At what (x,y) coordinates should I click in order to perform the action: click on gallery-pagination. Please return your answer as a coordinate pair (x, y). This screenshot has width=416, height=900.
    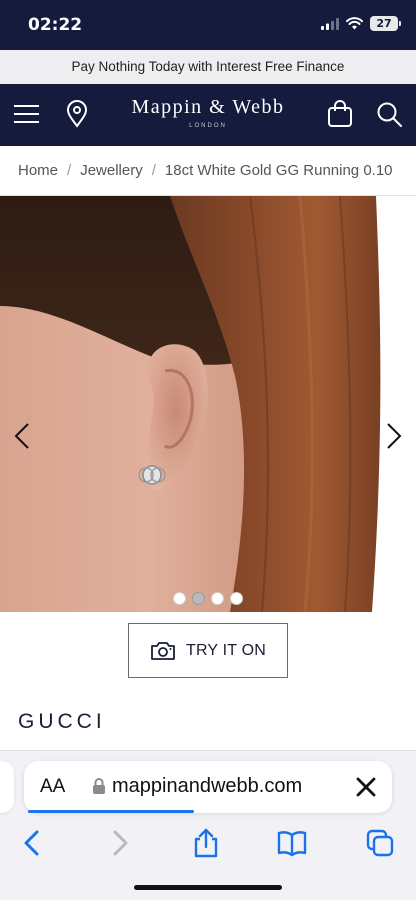
    Looking at the image, I should click on (208, 598).